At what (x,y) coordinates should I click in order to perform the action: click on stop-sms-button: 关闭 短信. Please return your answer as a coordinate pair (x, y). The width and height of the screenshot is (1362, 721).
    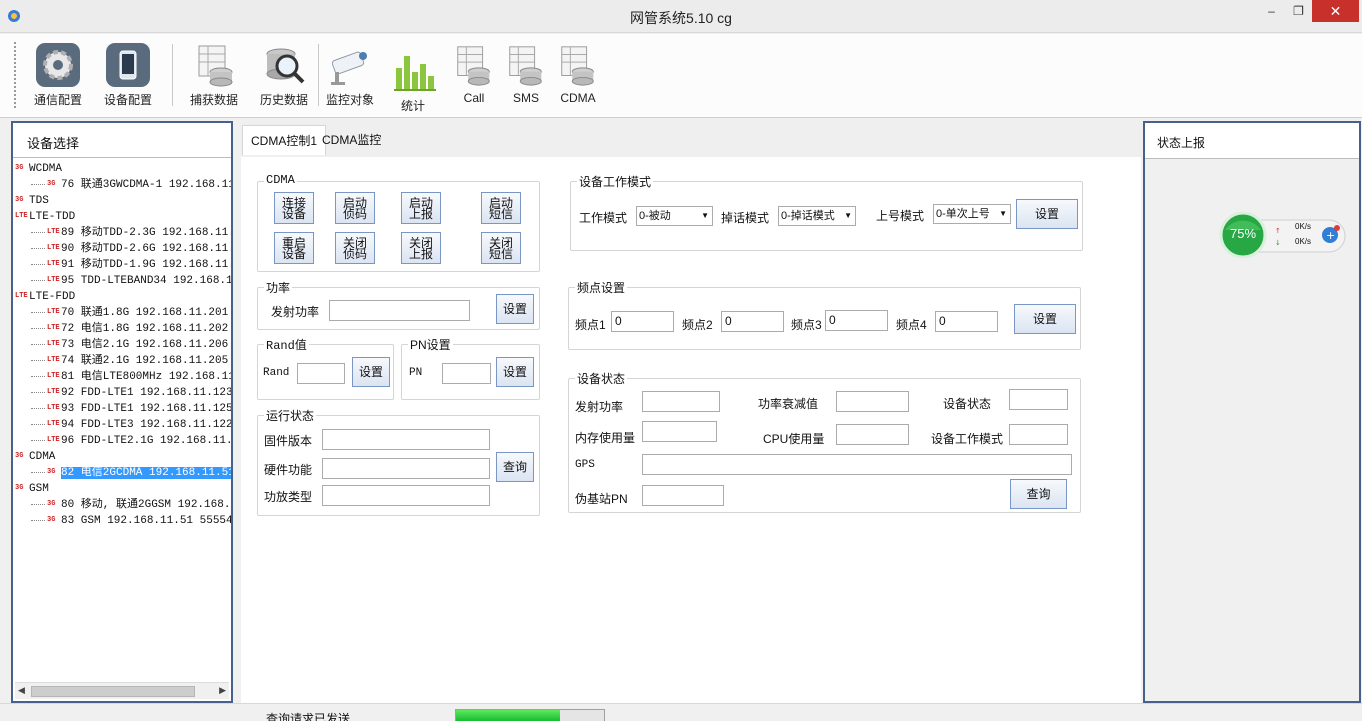
    Looking at the image, I should click on (501, 248).